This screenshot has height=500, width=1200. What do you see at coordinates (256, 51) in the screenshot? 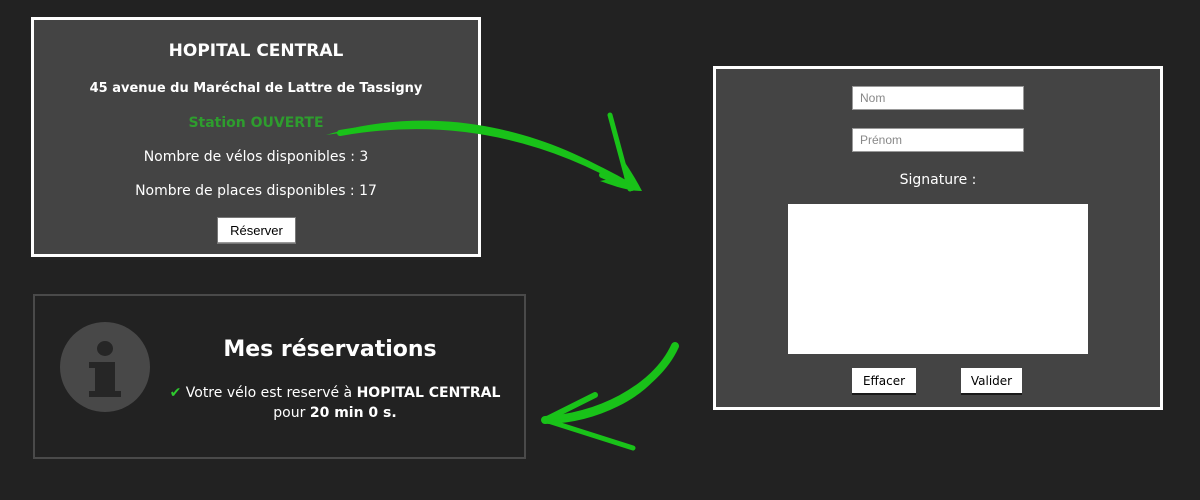
I see `station-name: HOPITAL CENTRAL` at bounding box center [256, 51].